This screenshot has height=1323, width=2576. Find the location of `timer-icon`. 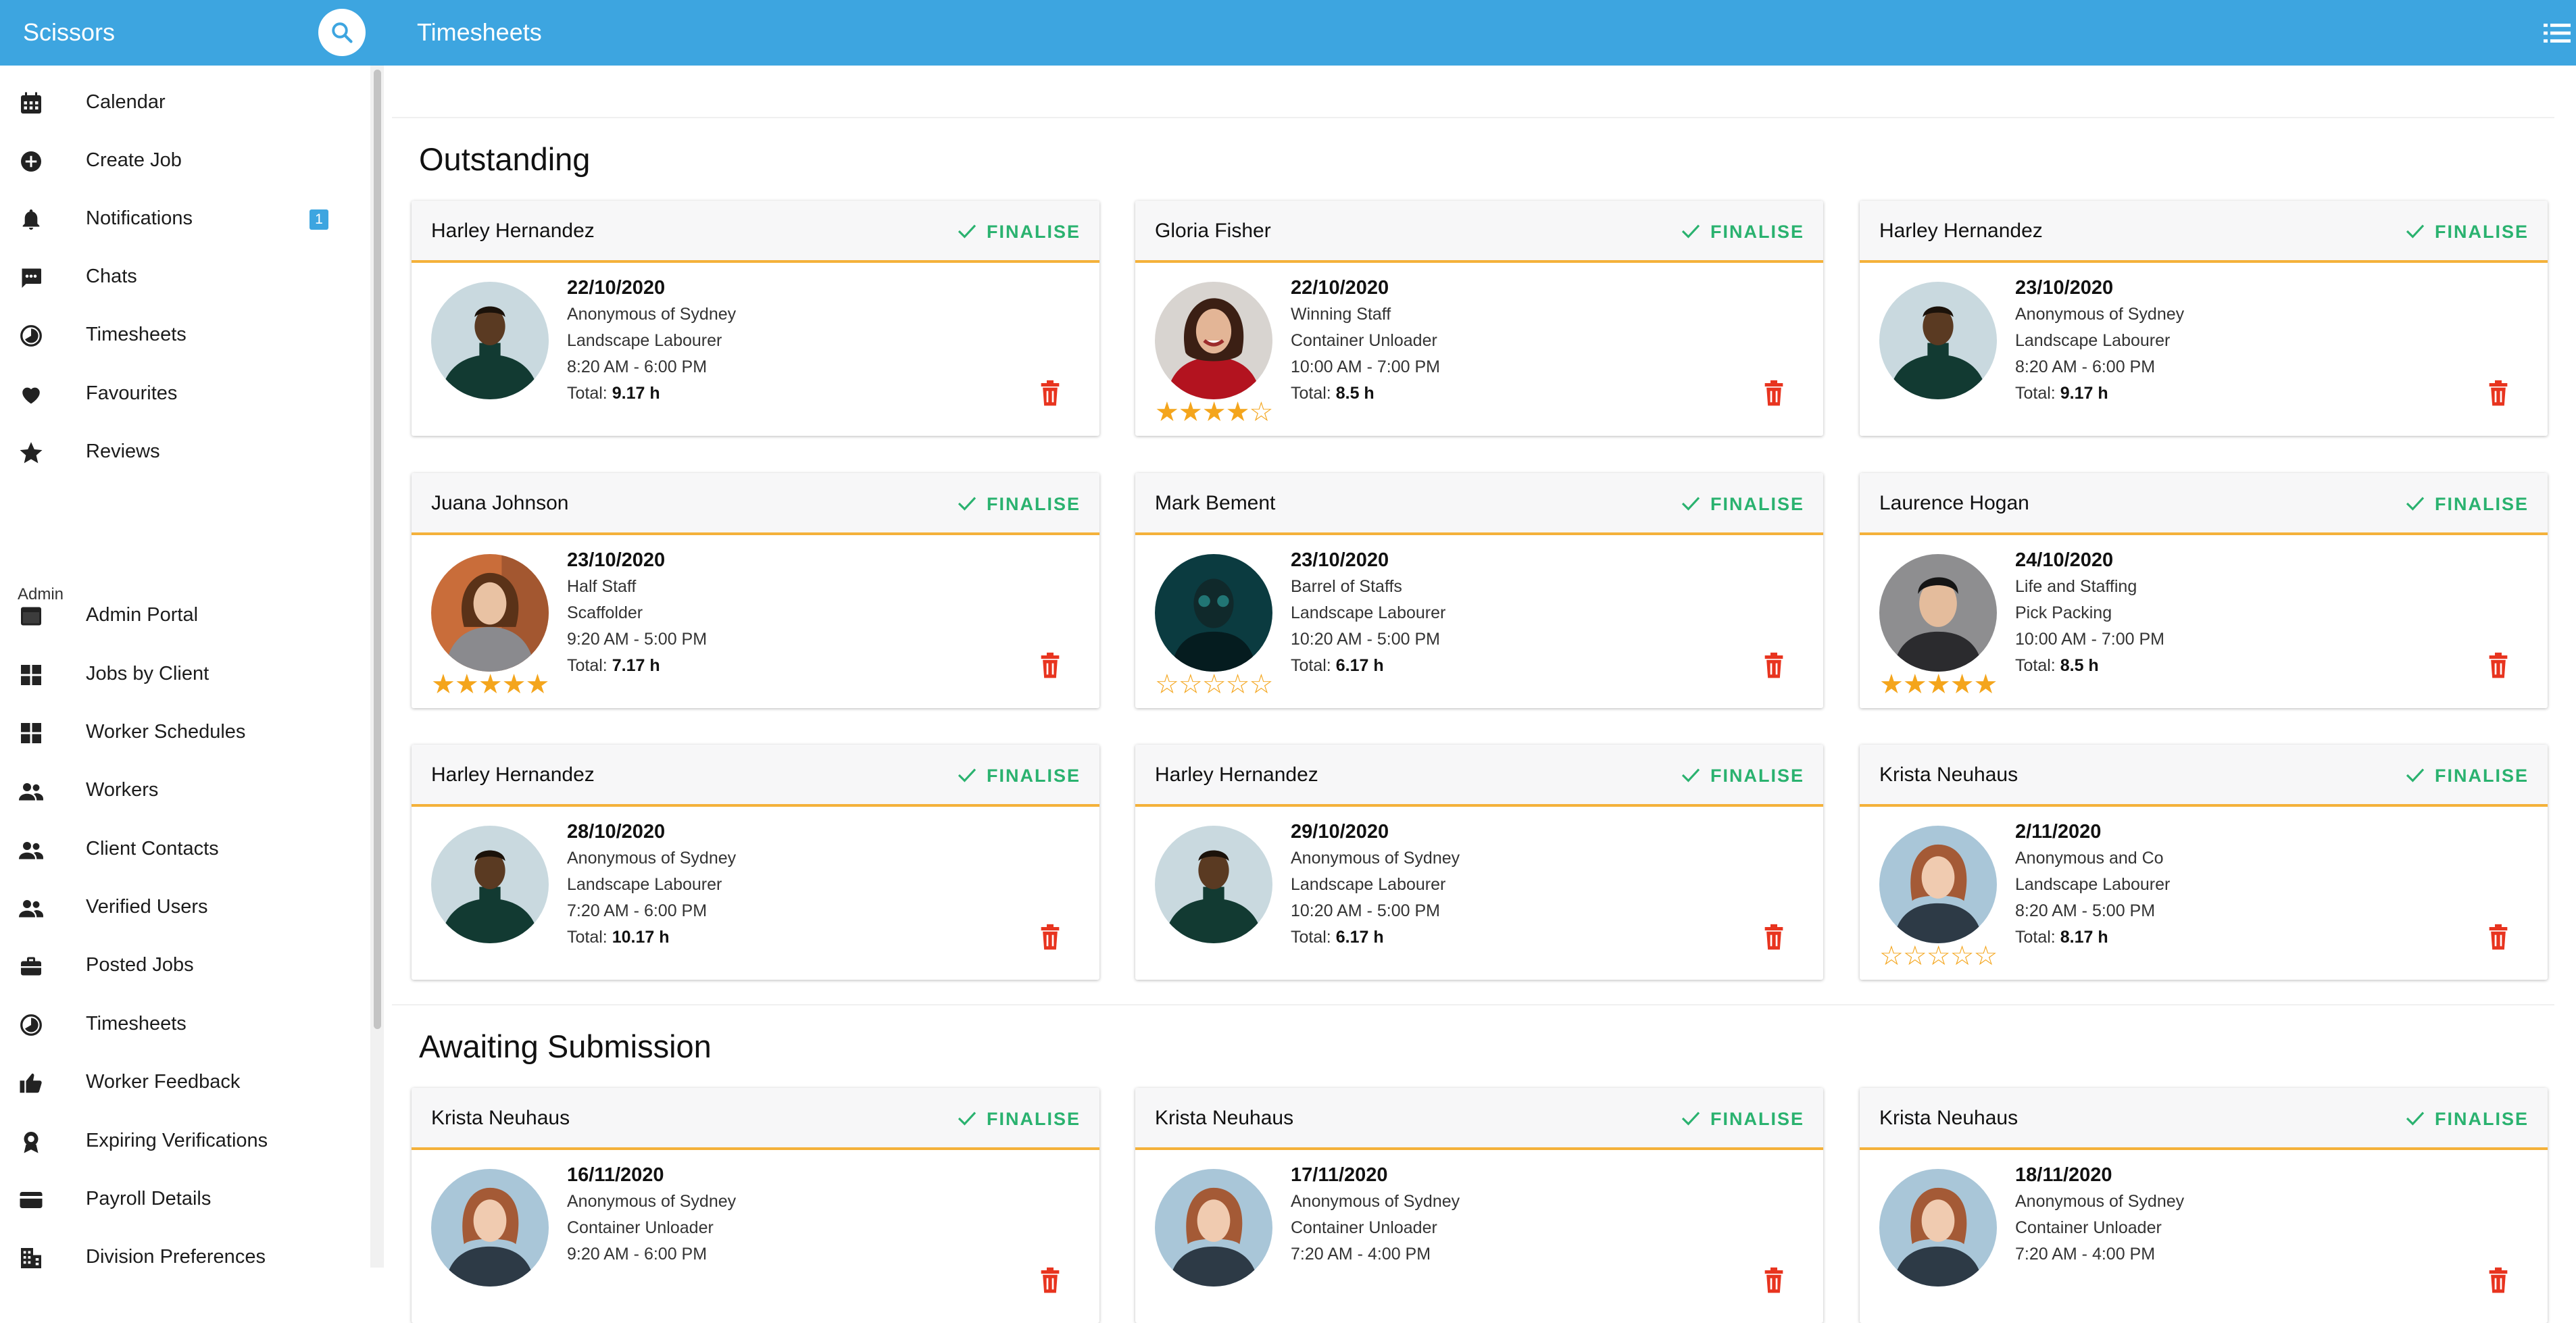

timer-icon is located at coordinates (31, 336).